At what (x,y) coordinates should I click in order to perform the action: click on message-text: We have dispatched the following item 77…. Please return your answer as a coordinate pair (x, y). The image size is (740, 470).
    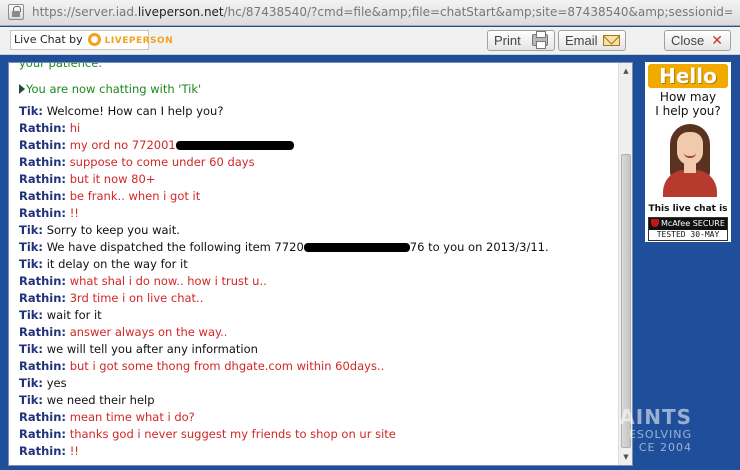
    Looking at the image, I should click on (175, 247).